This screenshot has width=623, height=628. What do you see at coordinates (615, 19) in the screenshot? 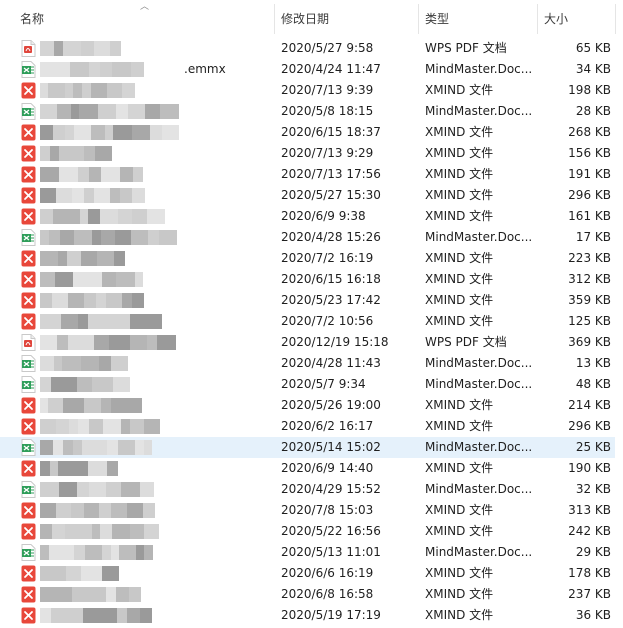
I see `column-divider` at bounding box center [615, 19].